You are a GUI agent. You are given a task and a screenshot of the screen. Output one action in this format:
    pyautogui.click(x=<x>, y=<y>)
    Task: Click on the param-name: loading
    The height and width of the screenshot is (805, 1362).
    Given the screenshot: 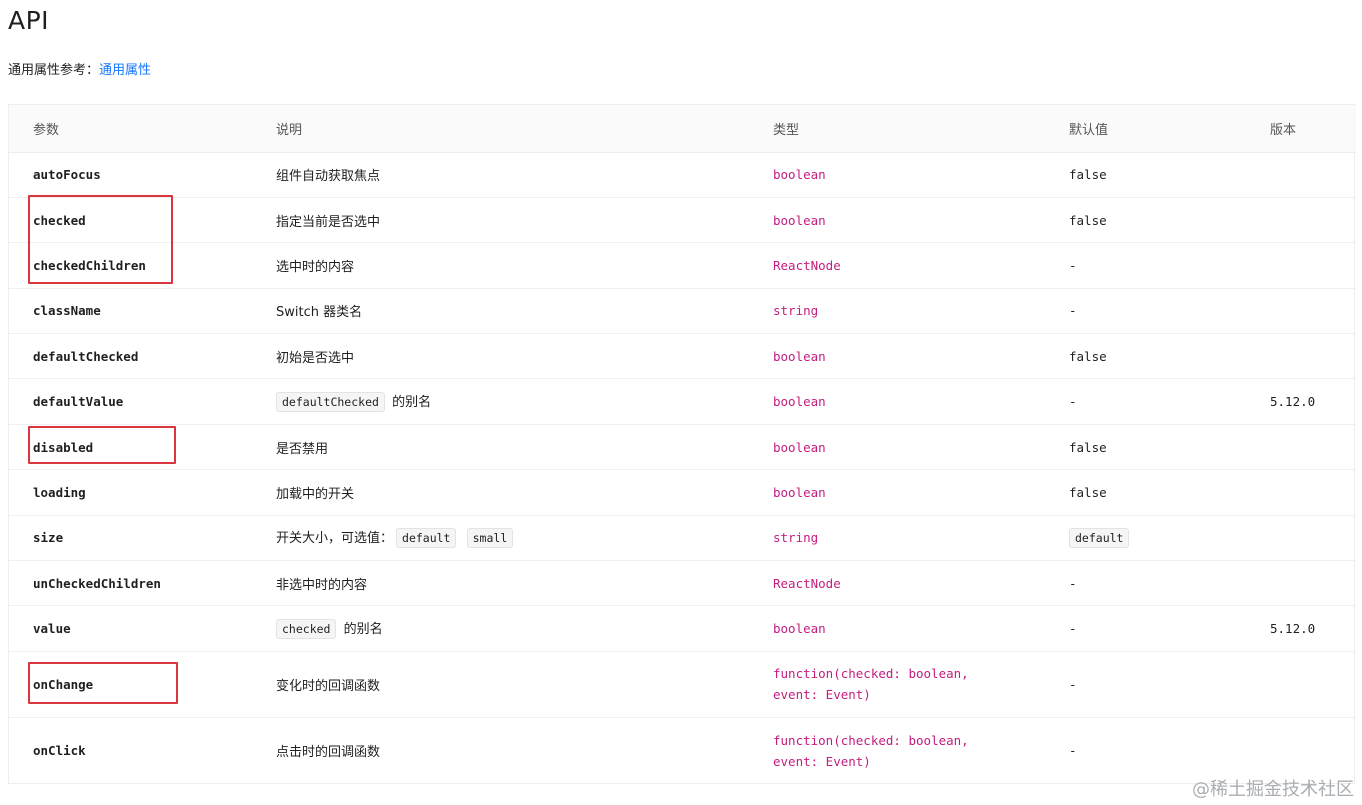 What is the action you would take?
    pyautogui.click(x=130, y=492)
    